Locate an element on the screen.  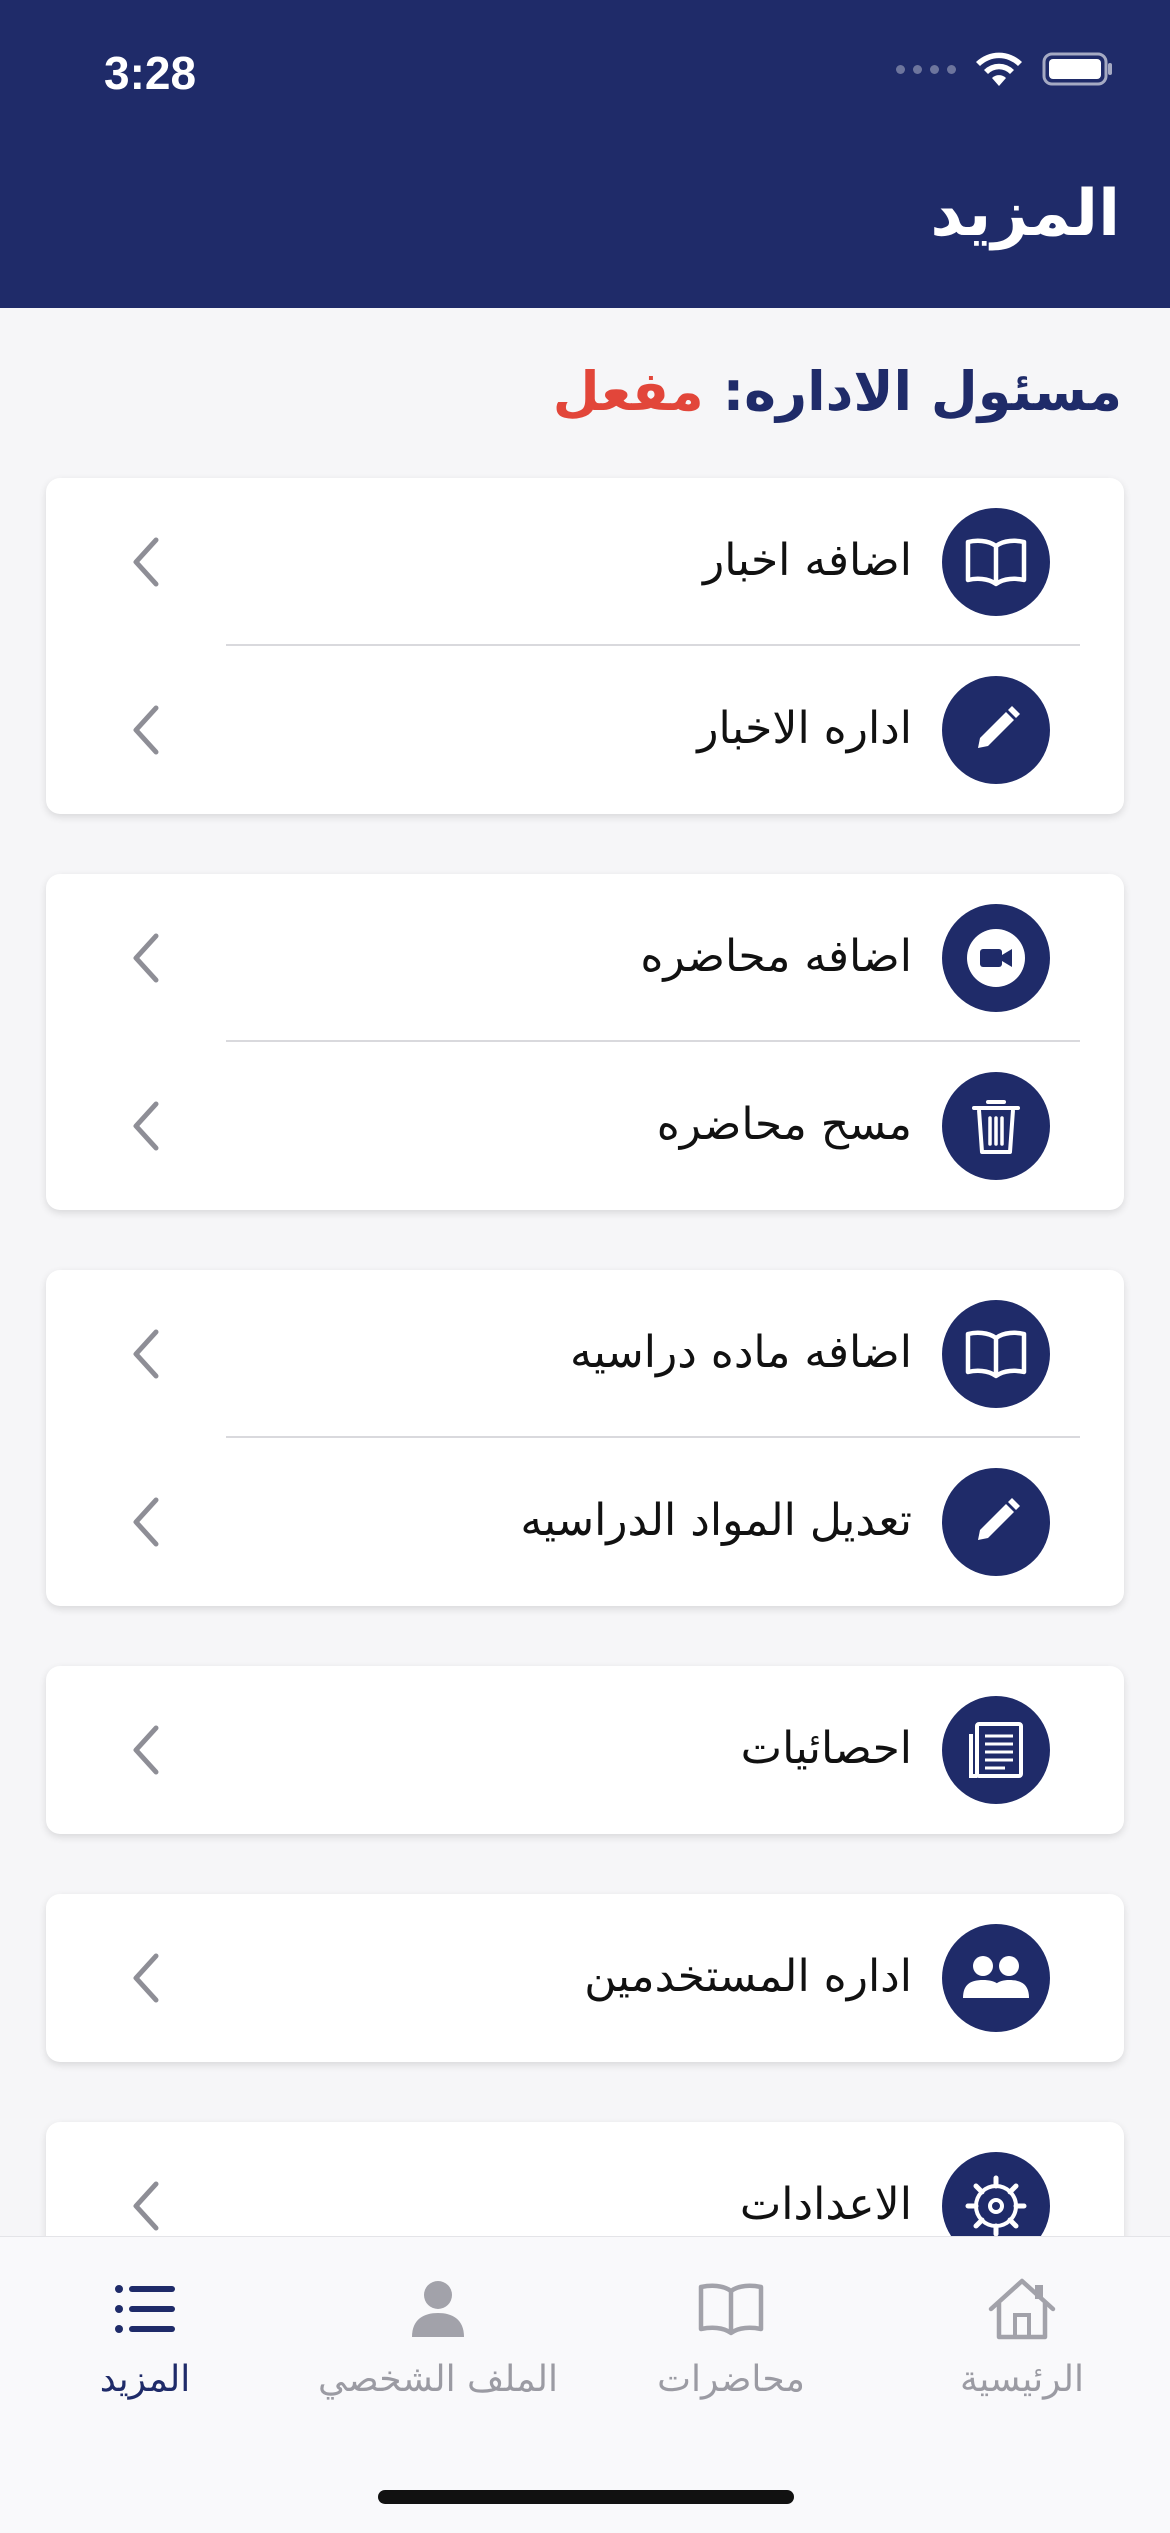
document-icon is located at coordinates (996, 1750).